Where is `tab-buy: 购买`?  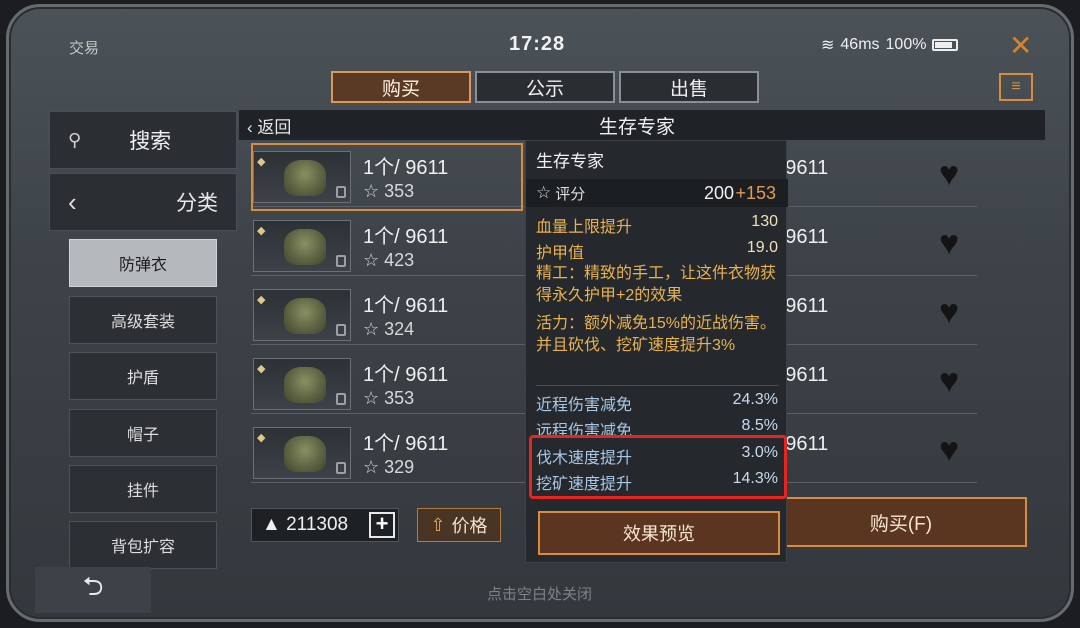
tab-buy: 购买 is located at coordinates (401, 87).